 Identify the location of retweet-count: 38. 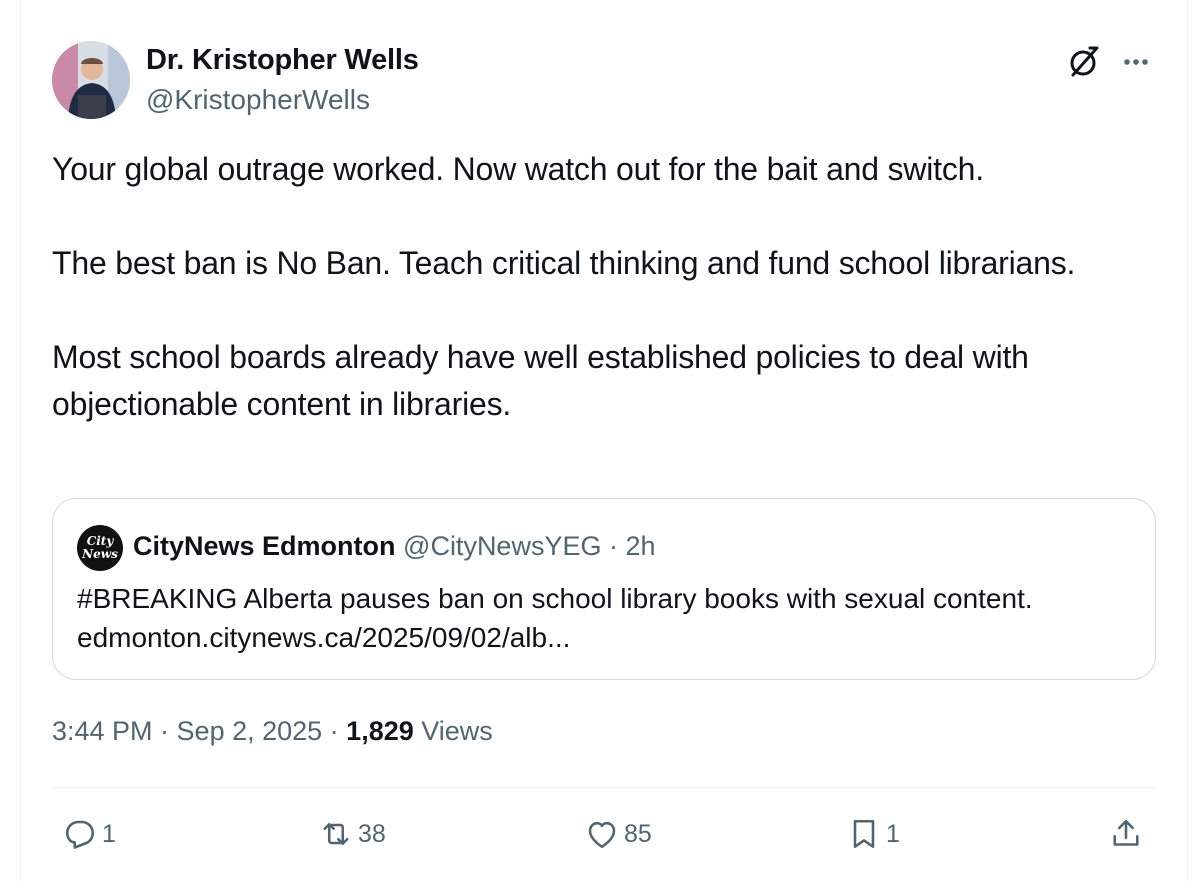
(372, 833).